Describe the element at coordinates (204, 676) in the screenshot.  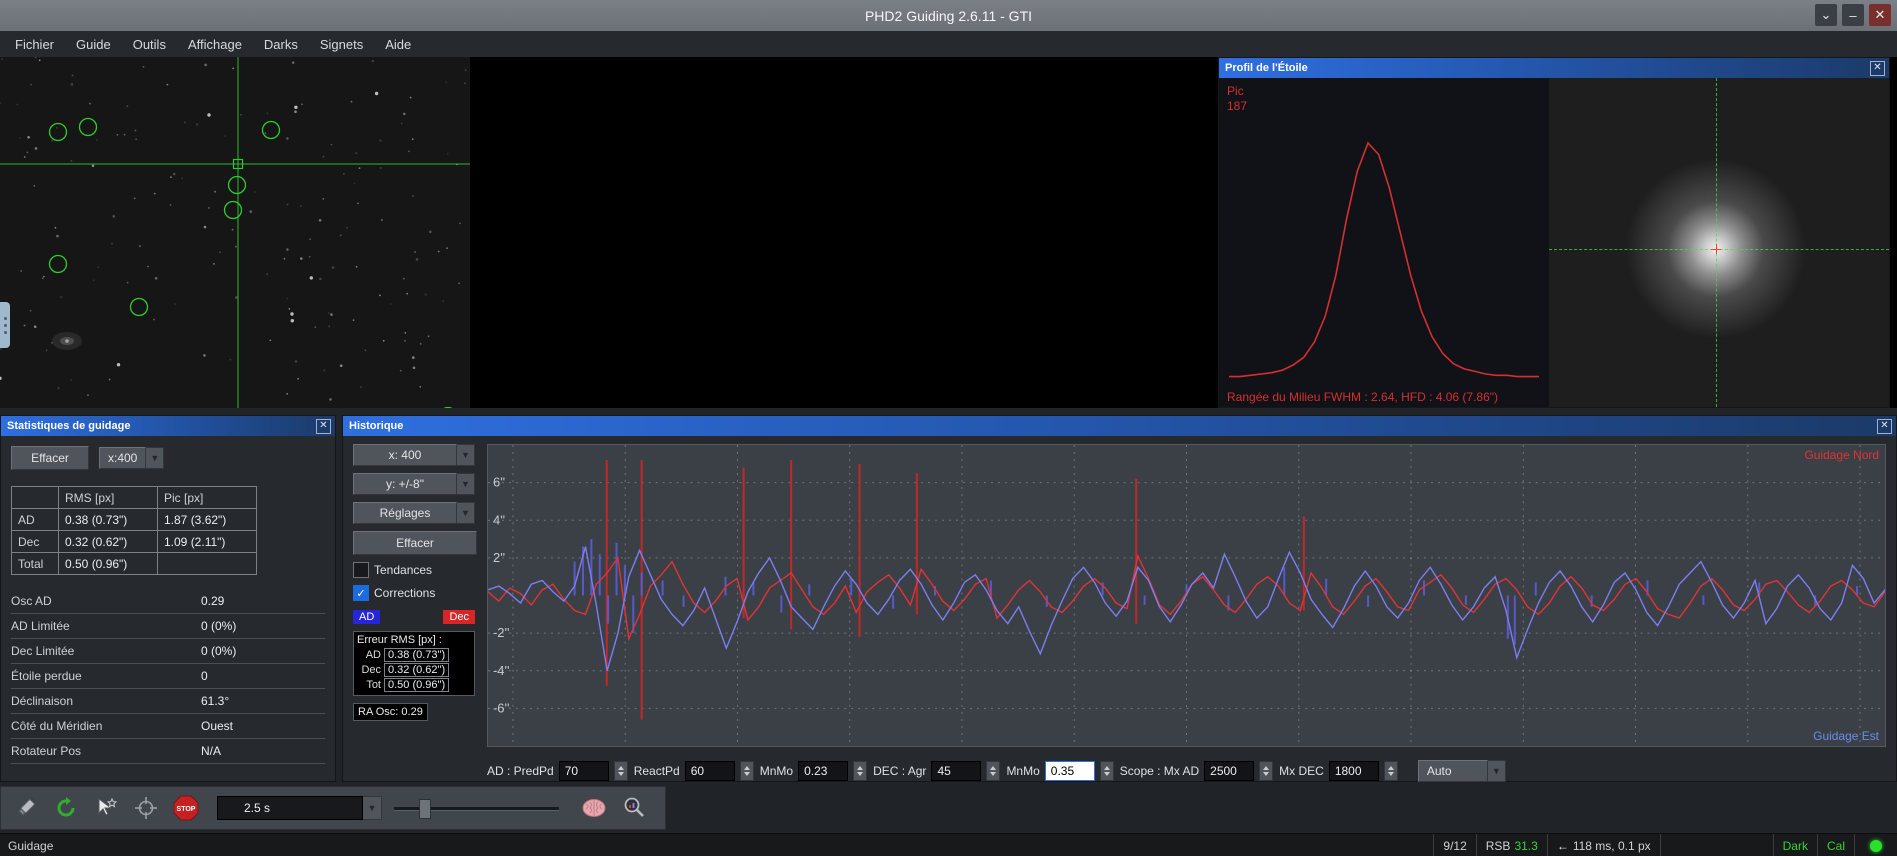
I see `stat-value: 0` at that location.